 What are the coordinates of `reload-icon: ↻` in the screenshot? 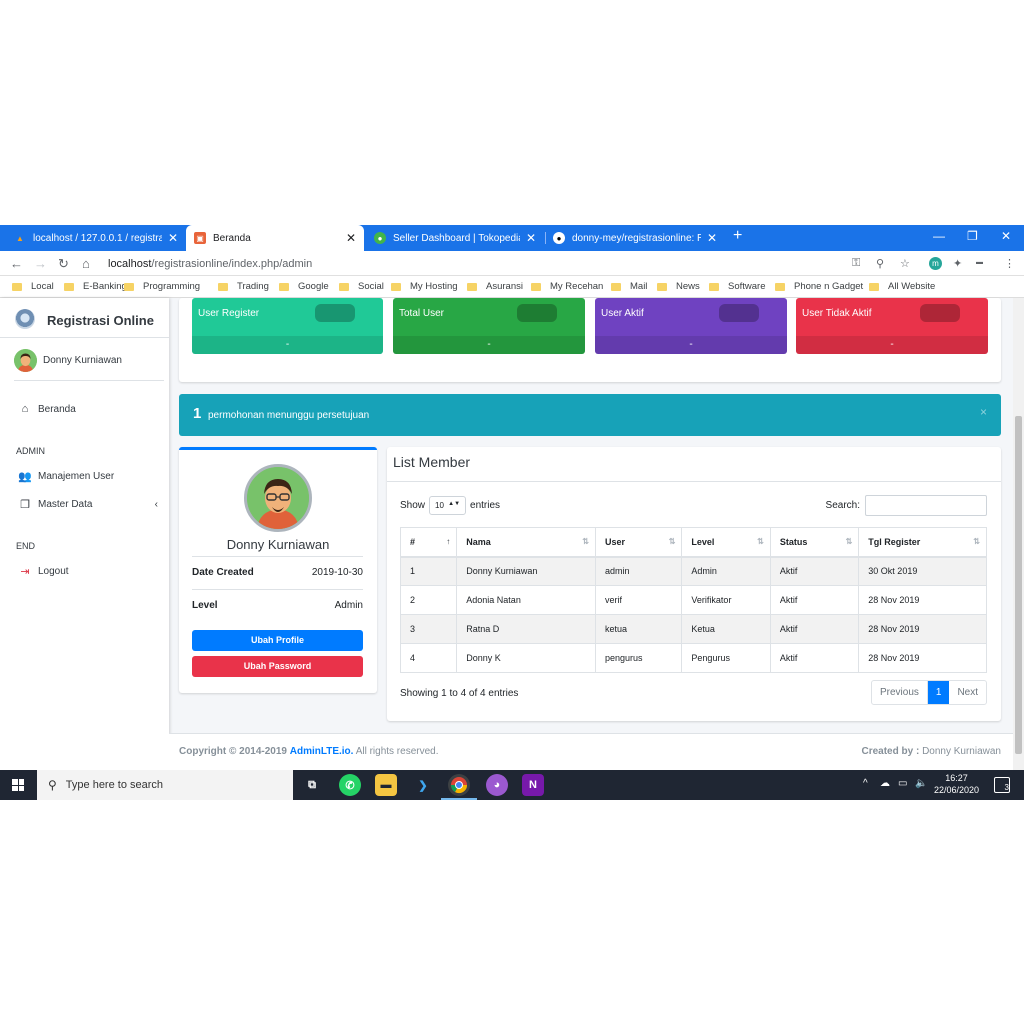 It's located at (63, 264).